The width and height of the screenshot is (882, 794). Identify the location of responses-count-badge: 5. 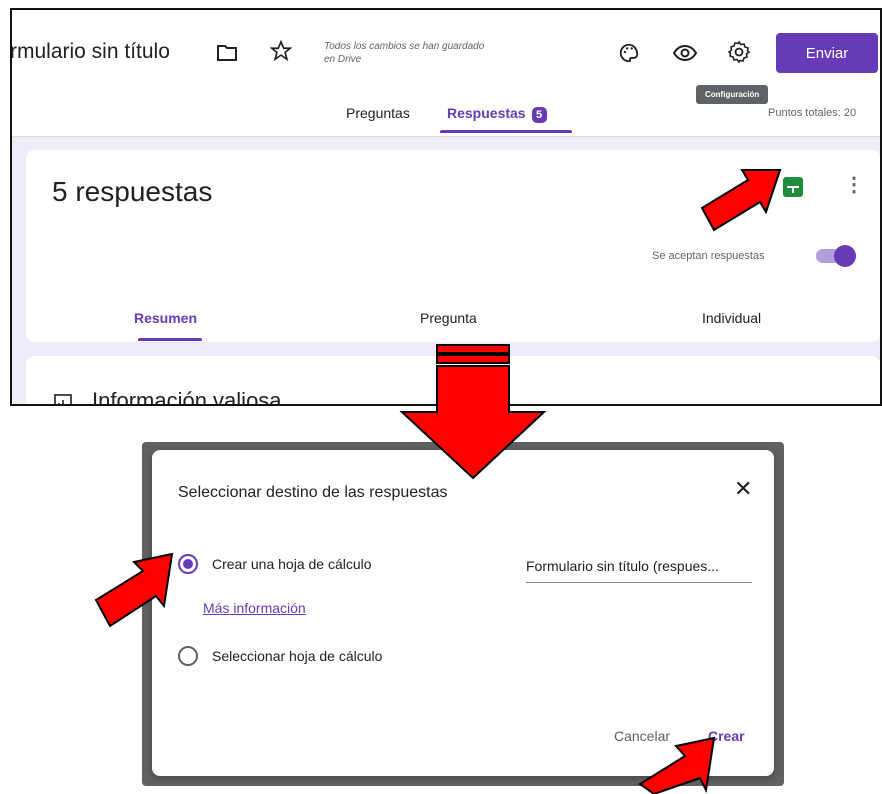
(539, 115).